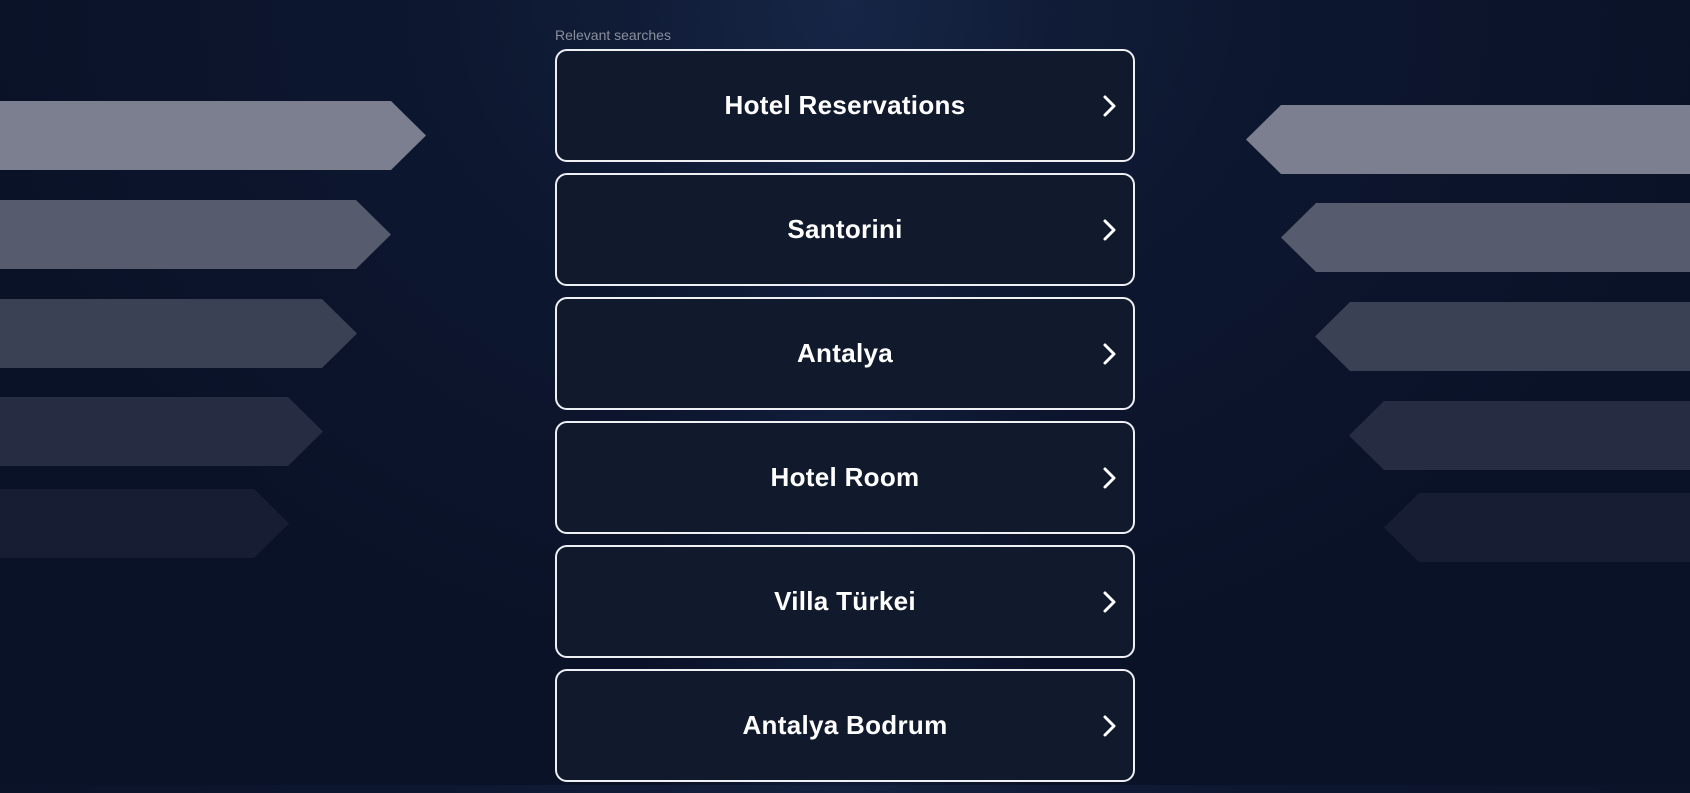 This screenshot has width=1690, height=793. I want to click on result-label: Hotel Reservations, so click(845, 105).